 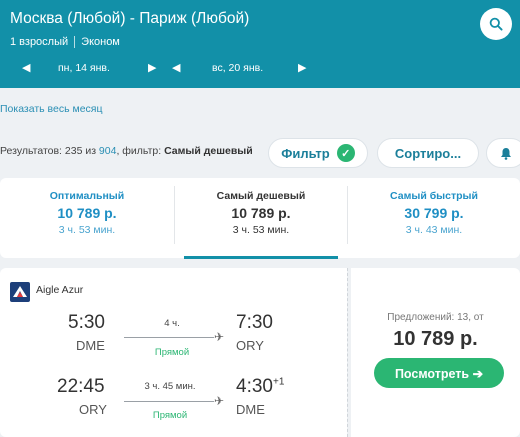 I want to click on active-tab-indicator, so click(x=261, y=257).